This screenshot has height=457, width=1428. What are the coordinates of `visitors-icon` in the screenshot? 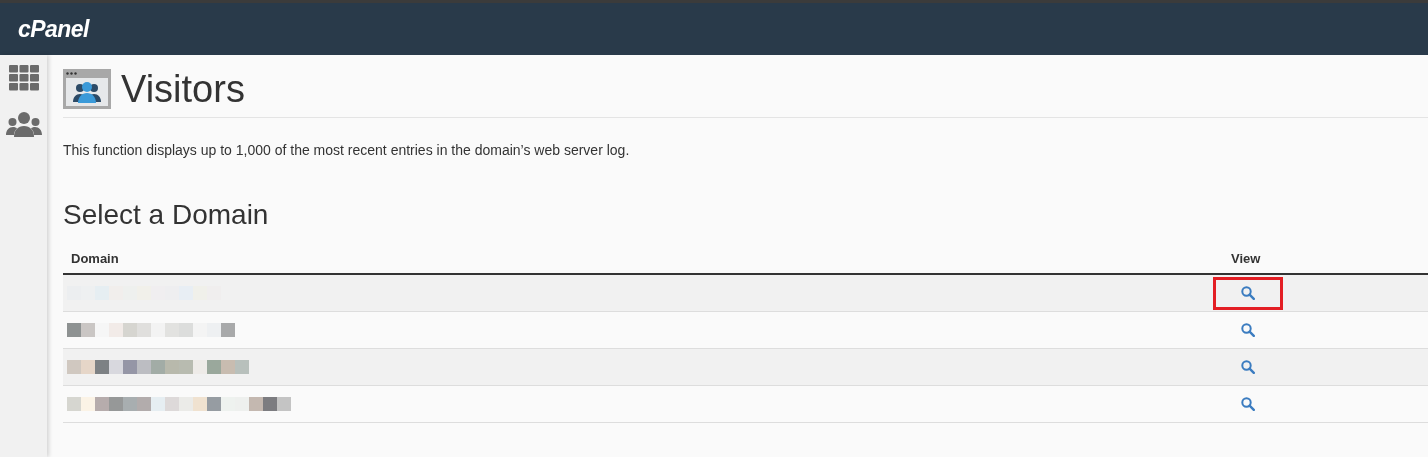 It's located at (87, 89).